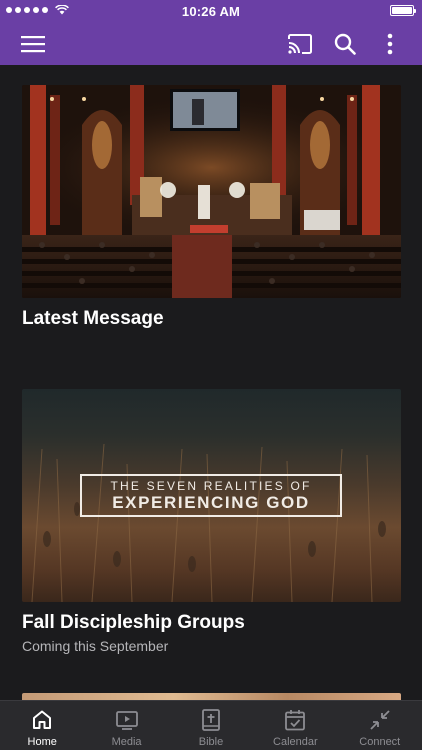 The width and height of the screenshot is (422, 750). I want to click on media-icon, so click(126, 720).